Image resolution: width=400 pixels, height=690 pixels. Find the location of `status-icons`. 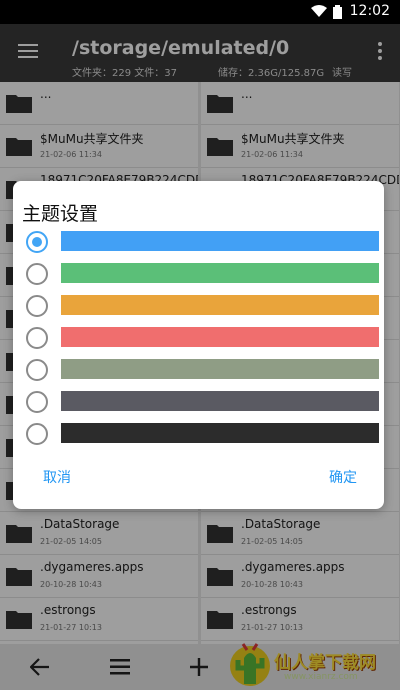

status-icons is located at coordinates (326, 12).